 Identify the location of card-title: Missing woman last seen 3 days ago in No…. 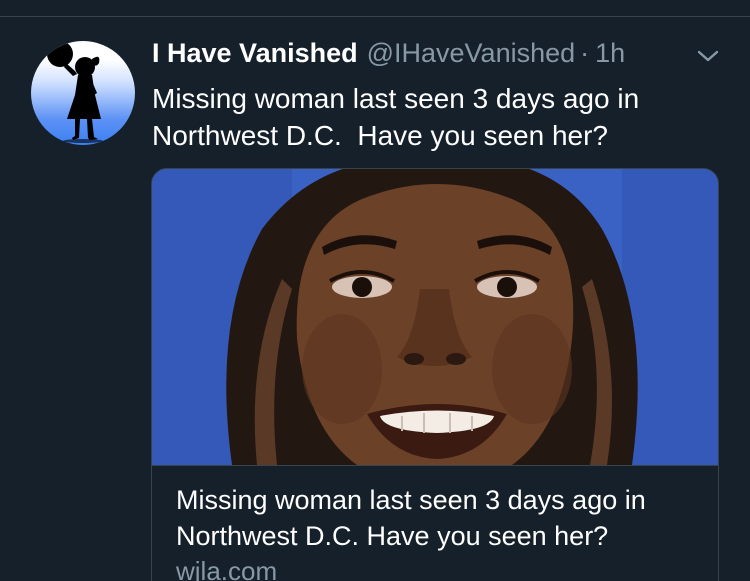
(411, 518).